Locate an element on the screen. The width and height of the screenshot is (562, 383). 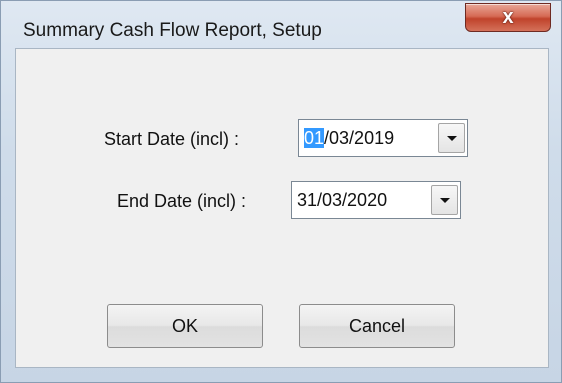
start-date-label: Start Date (incl) : is located at coordinates (172, 139).